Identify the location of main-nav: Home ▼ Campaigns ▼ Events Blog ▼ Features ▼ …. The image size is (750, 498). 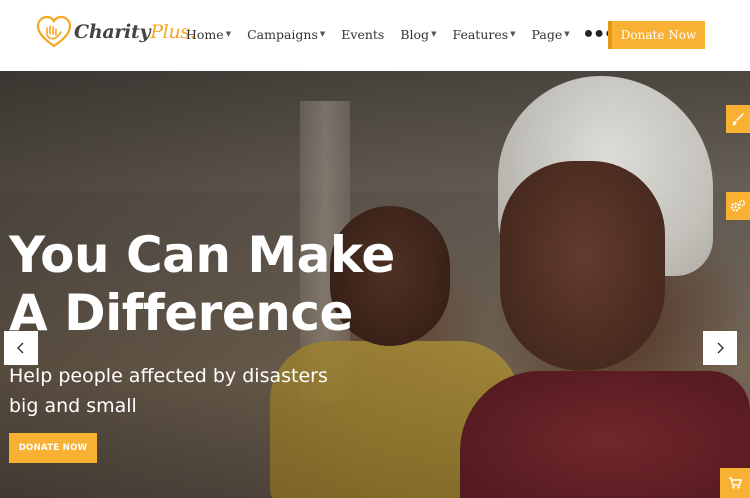
(401, 34).